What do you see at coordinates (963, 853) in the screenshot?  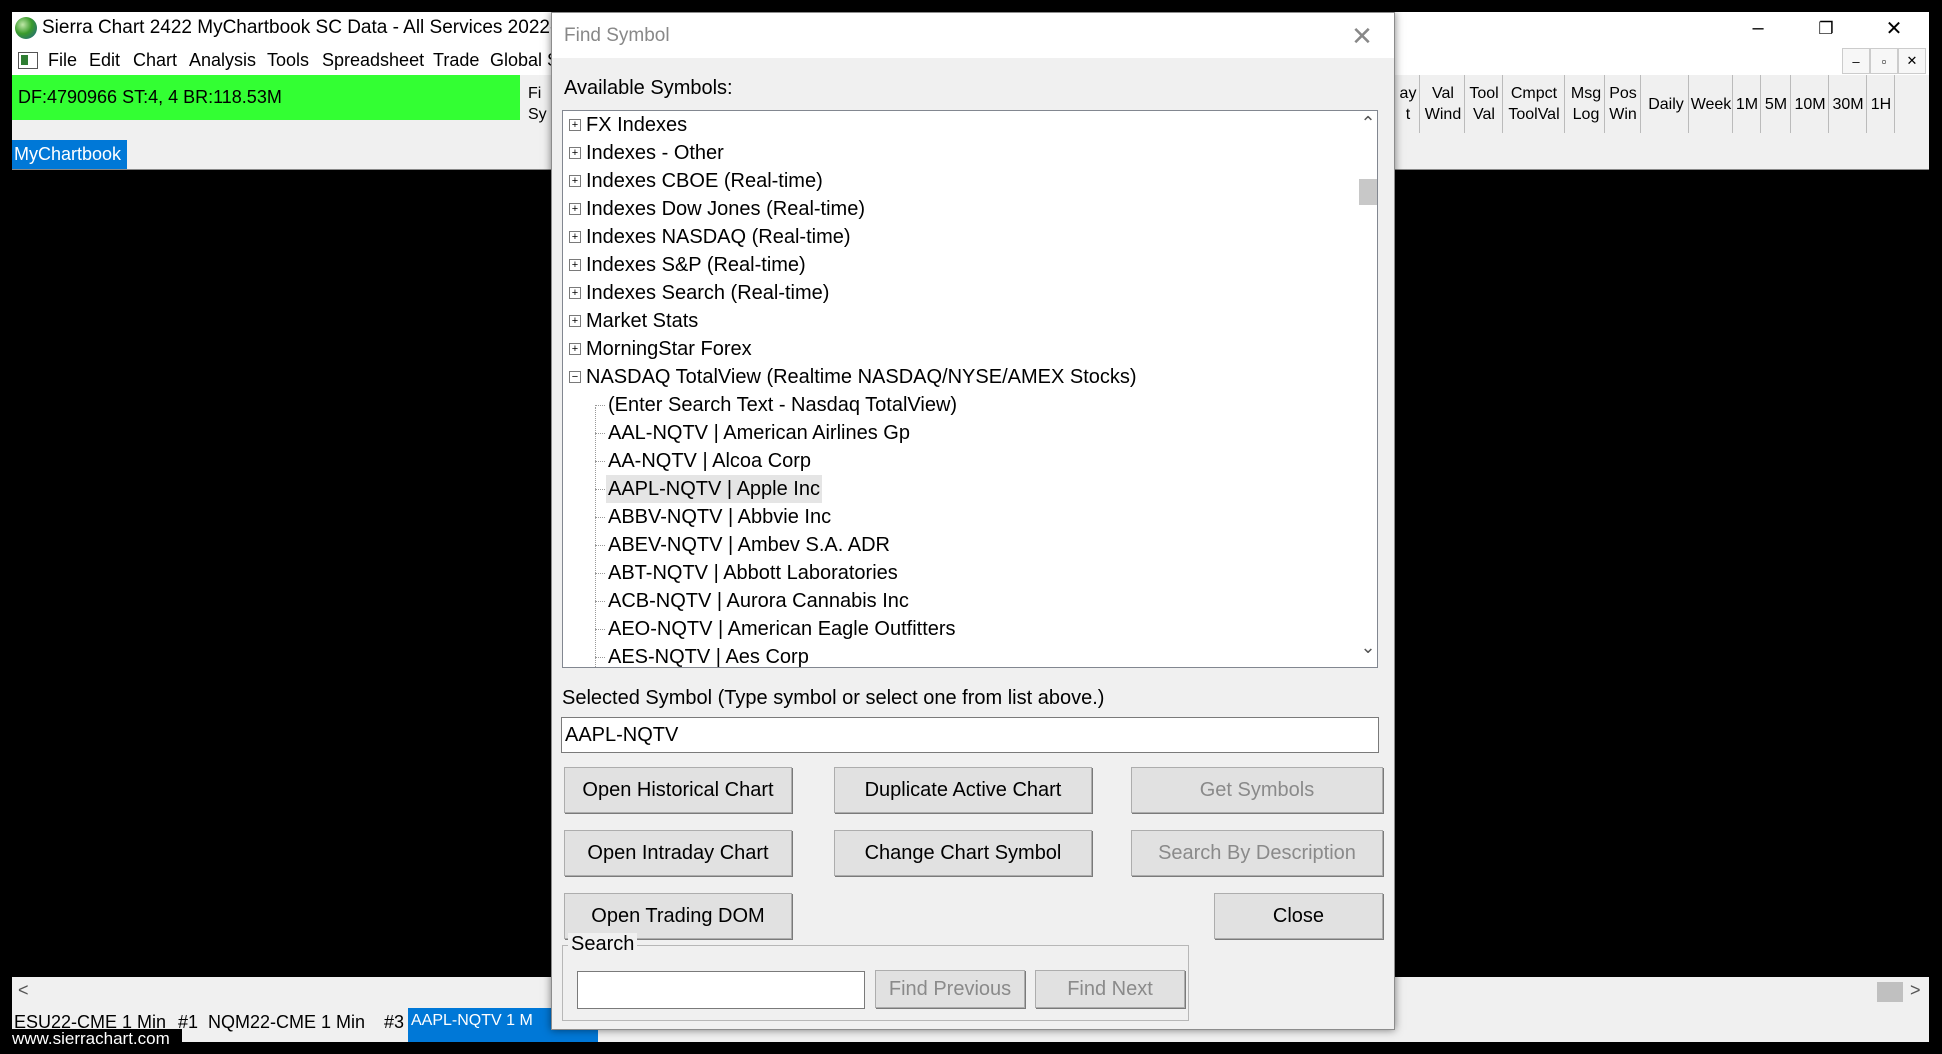 I see `change-chart-symbol-button: Change Chart Symbol` at bounding box center [963, 853].